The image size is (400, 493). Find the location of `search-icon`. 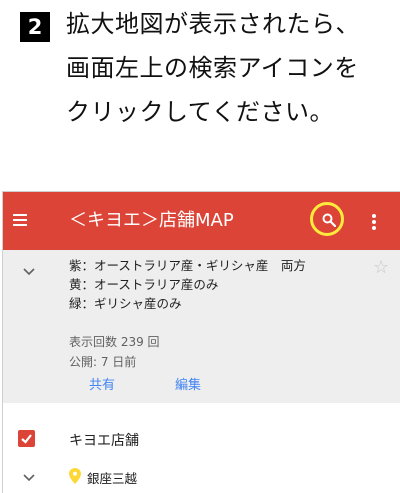

search-icon is located at coordinates (329, 220).